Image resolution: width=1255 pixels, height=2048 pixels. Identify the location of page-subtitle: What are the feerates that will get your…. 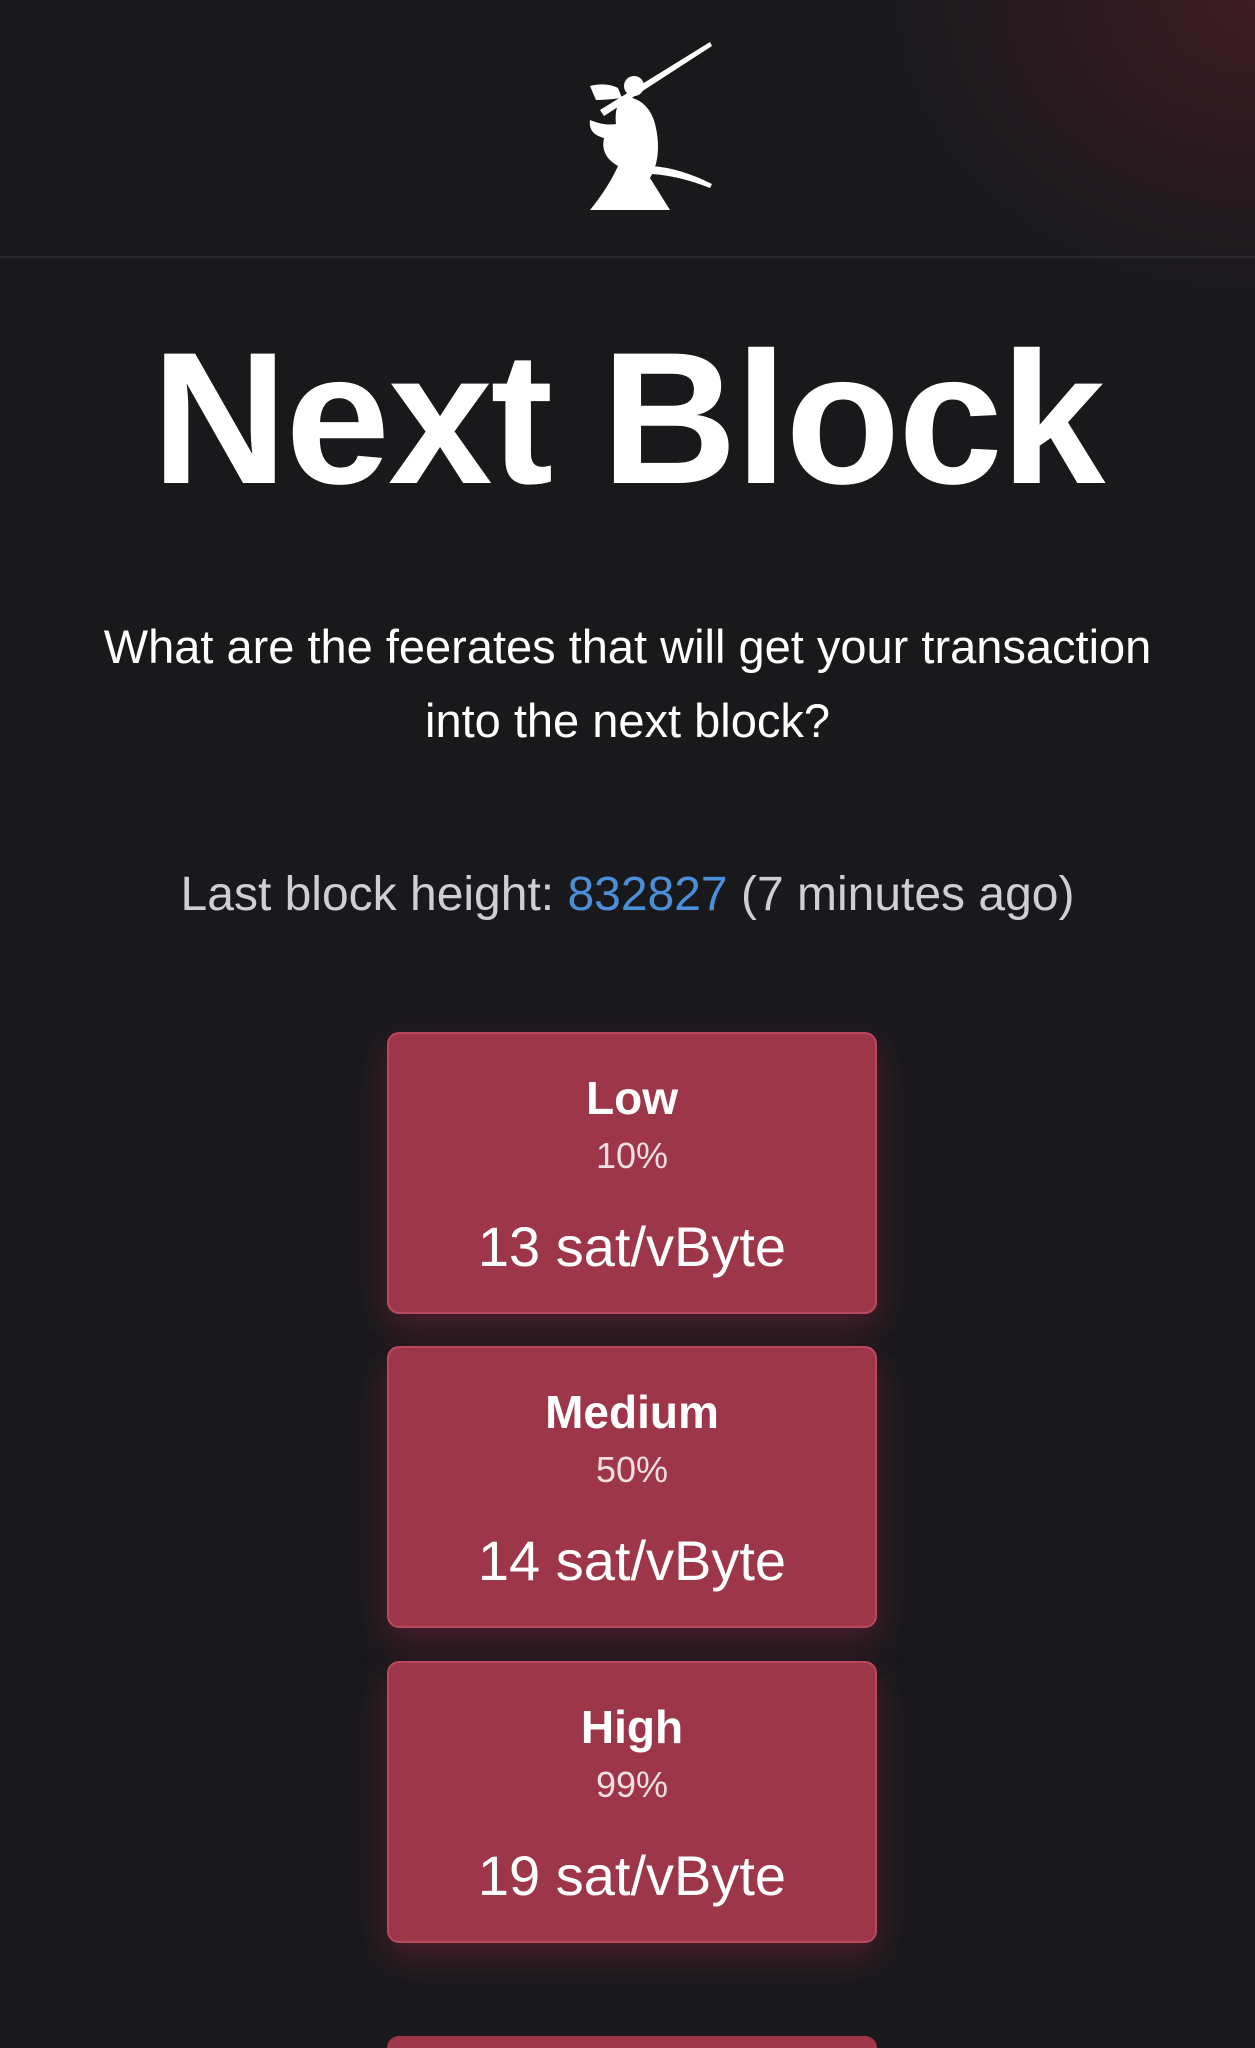
(627, 683).